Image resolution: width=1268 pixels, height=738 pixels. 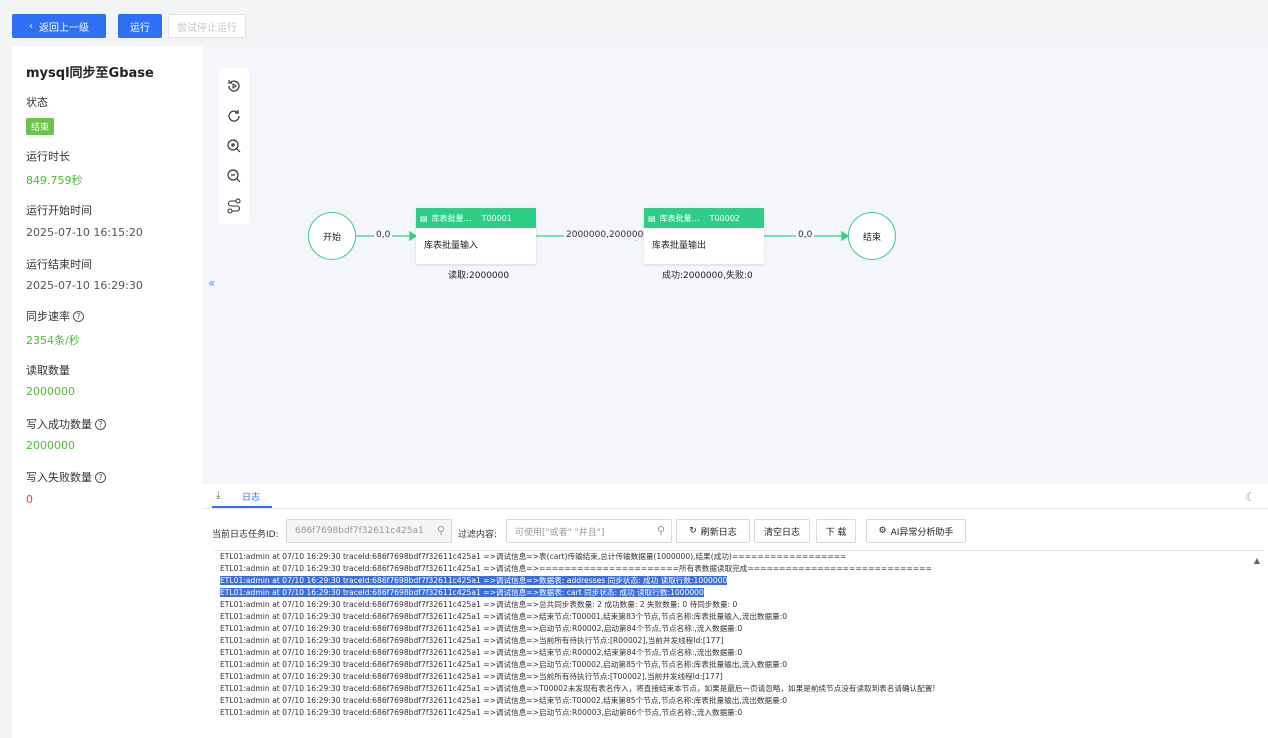 I want to click on filter-input: 可使用["或者" "并且"] ⚲, so click(x=589, y=531).